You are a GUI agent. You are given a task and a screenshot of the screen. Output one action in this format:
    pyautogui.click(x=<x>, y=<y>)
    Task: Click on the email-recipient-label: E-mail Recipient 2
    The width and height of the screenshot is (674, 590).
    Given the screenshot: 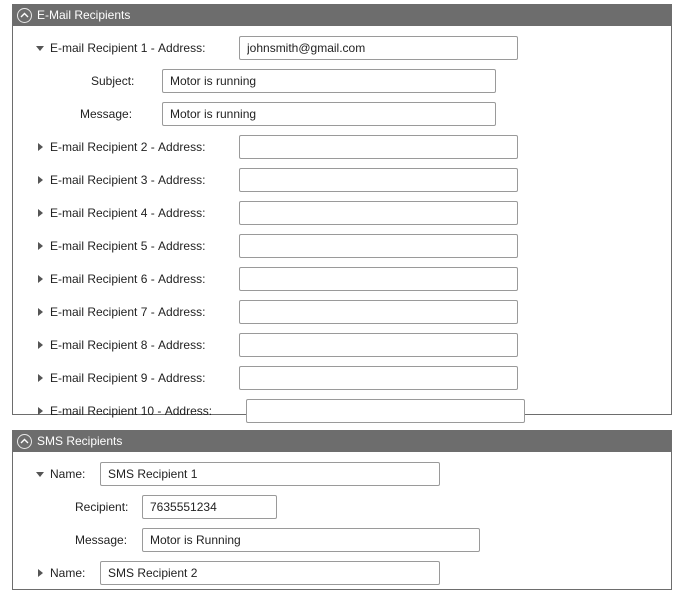 What is the action you would take?
    pyautogui.click(x=99, y=147)
    